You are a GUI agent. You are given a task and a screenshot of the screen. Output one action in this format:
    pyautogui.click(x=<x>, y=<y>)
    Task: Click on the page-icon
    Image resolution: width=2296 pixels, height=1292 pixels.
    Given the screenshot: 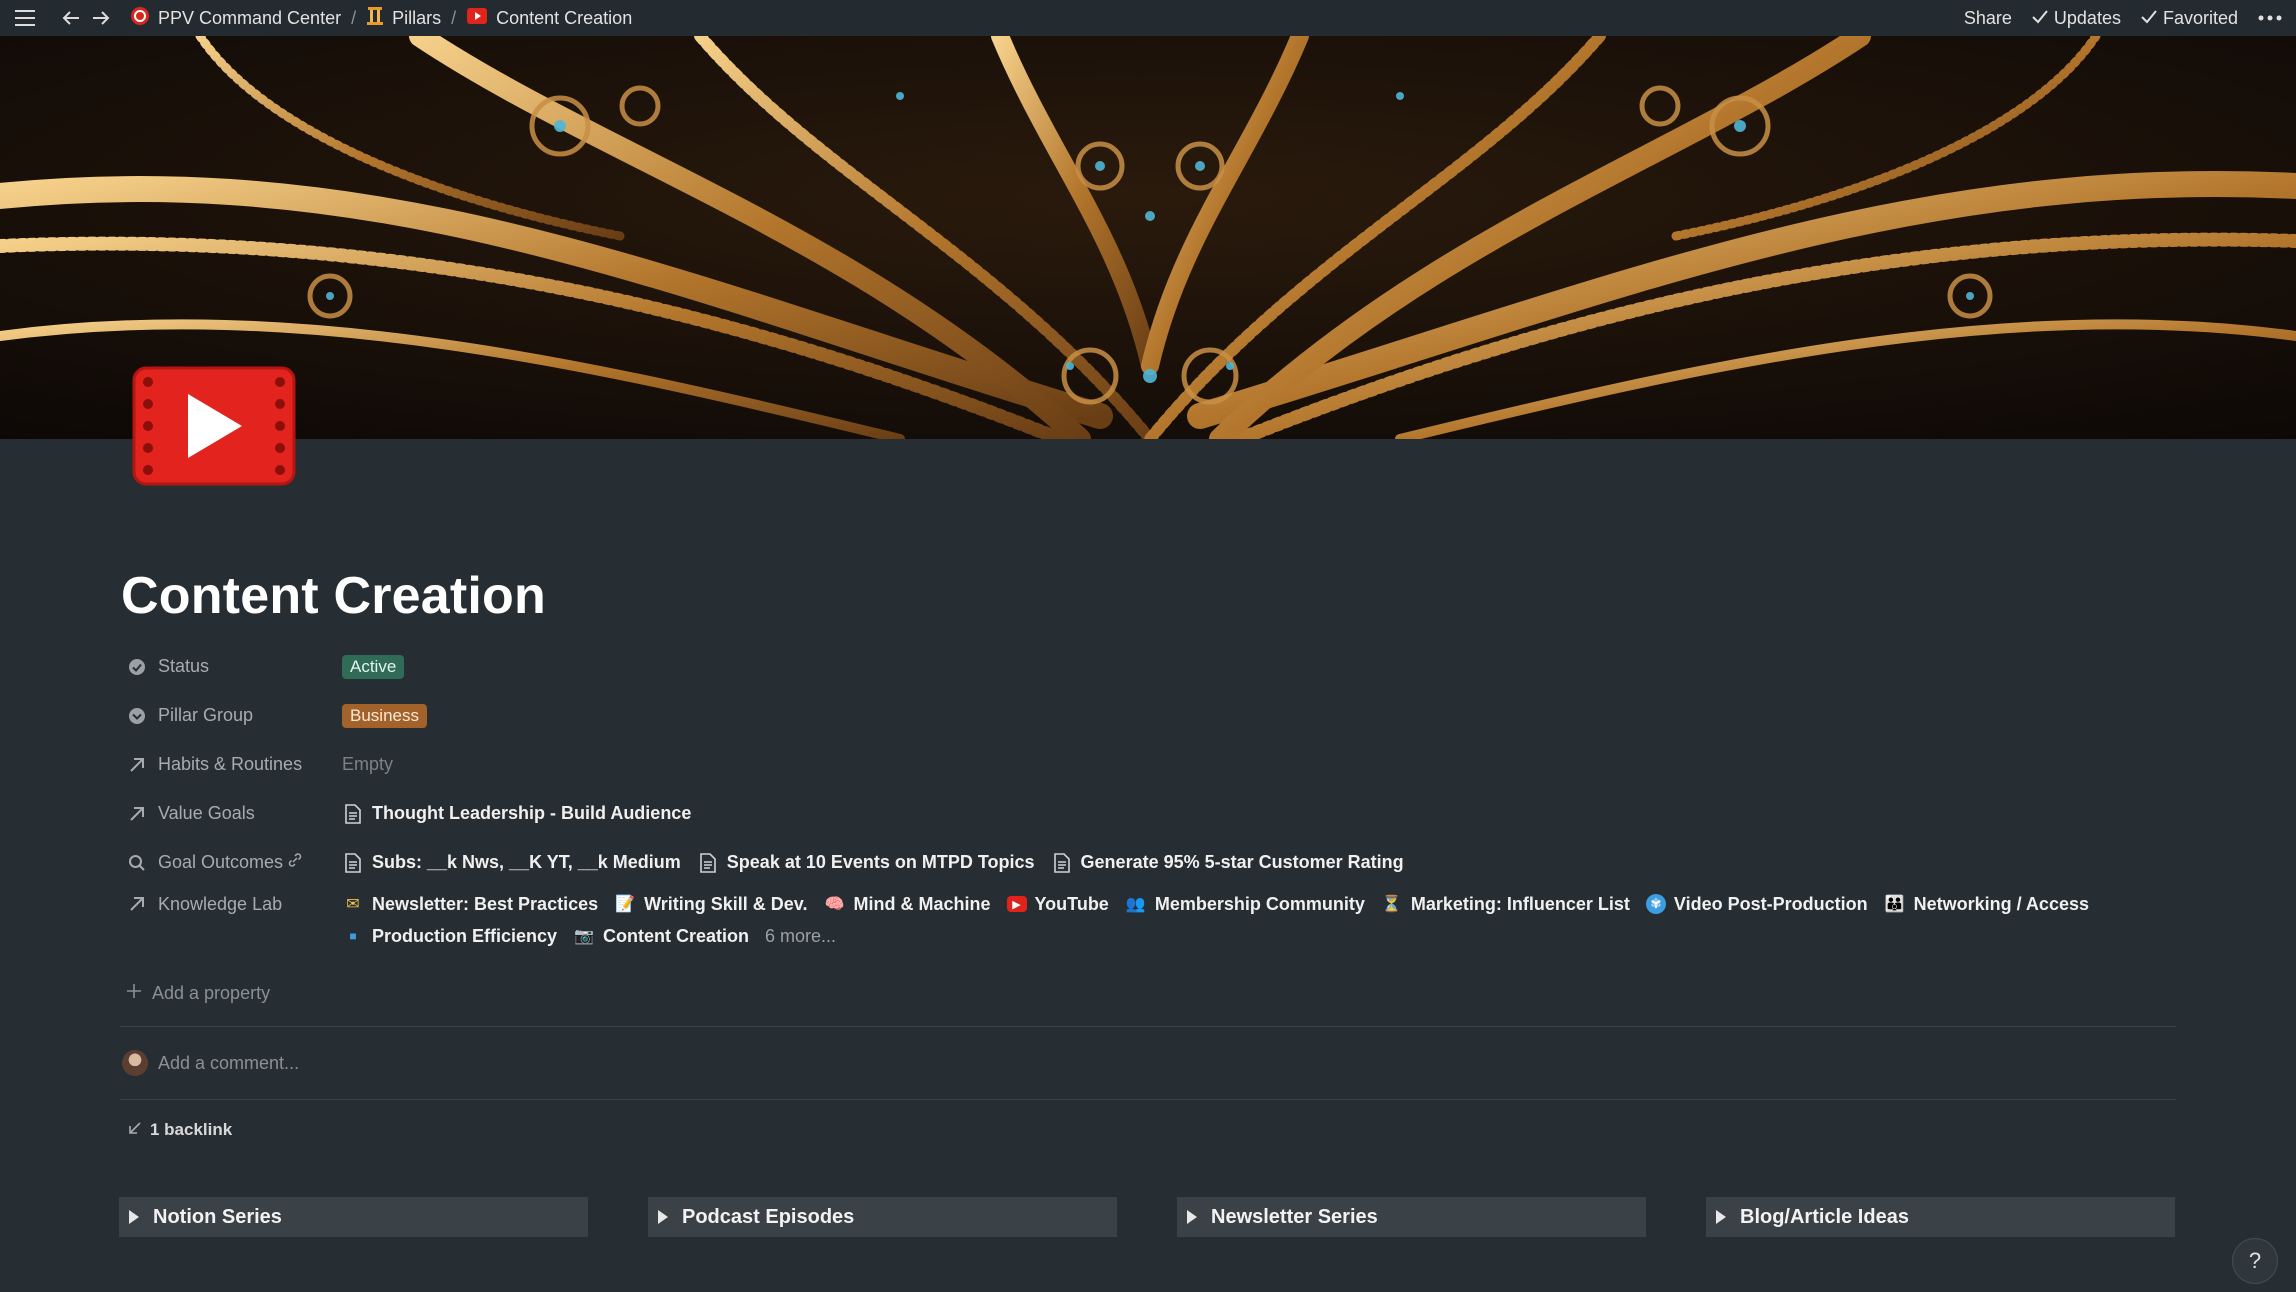 What is the action you would take?
    pyautogui.click(x=708, y=863)
    